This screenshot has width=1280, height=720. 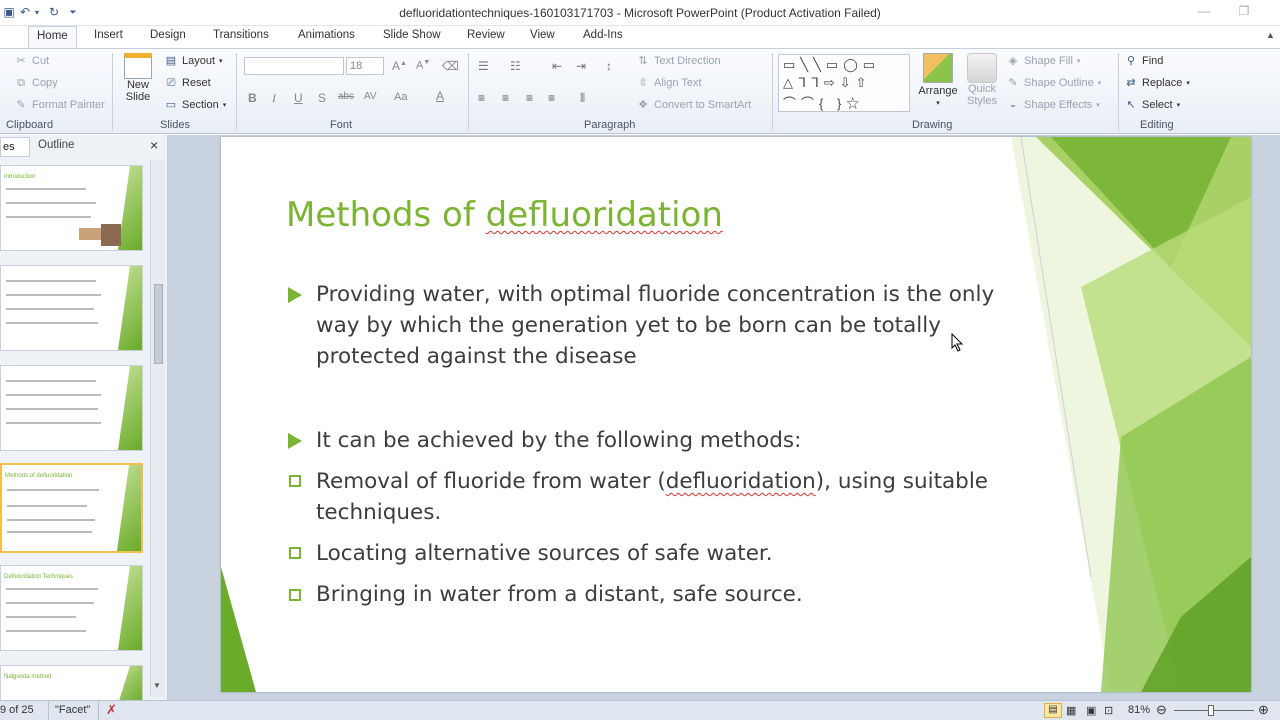 What do you see at coordinates (844, 83) in the screenshot?
I see `shapes-gallery: ▭╲╲▭◯▭ △ᒣᒣ⇨⇩⇧ ⌒⌒{ }☆` at bounding box center [844, 83].